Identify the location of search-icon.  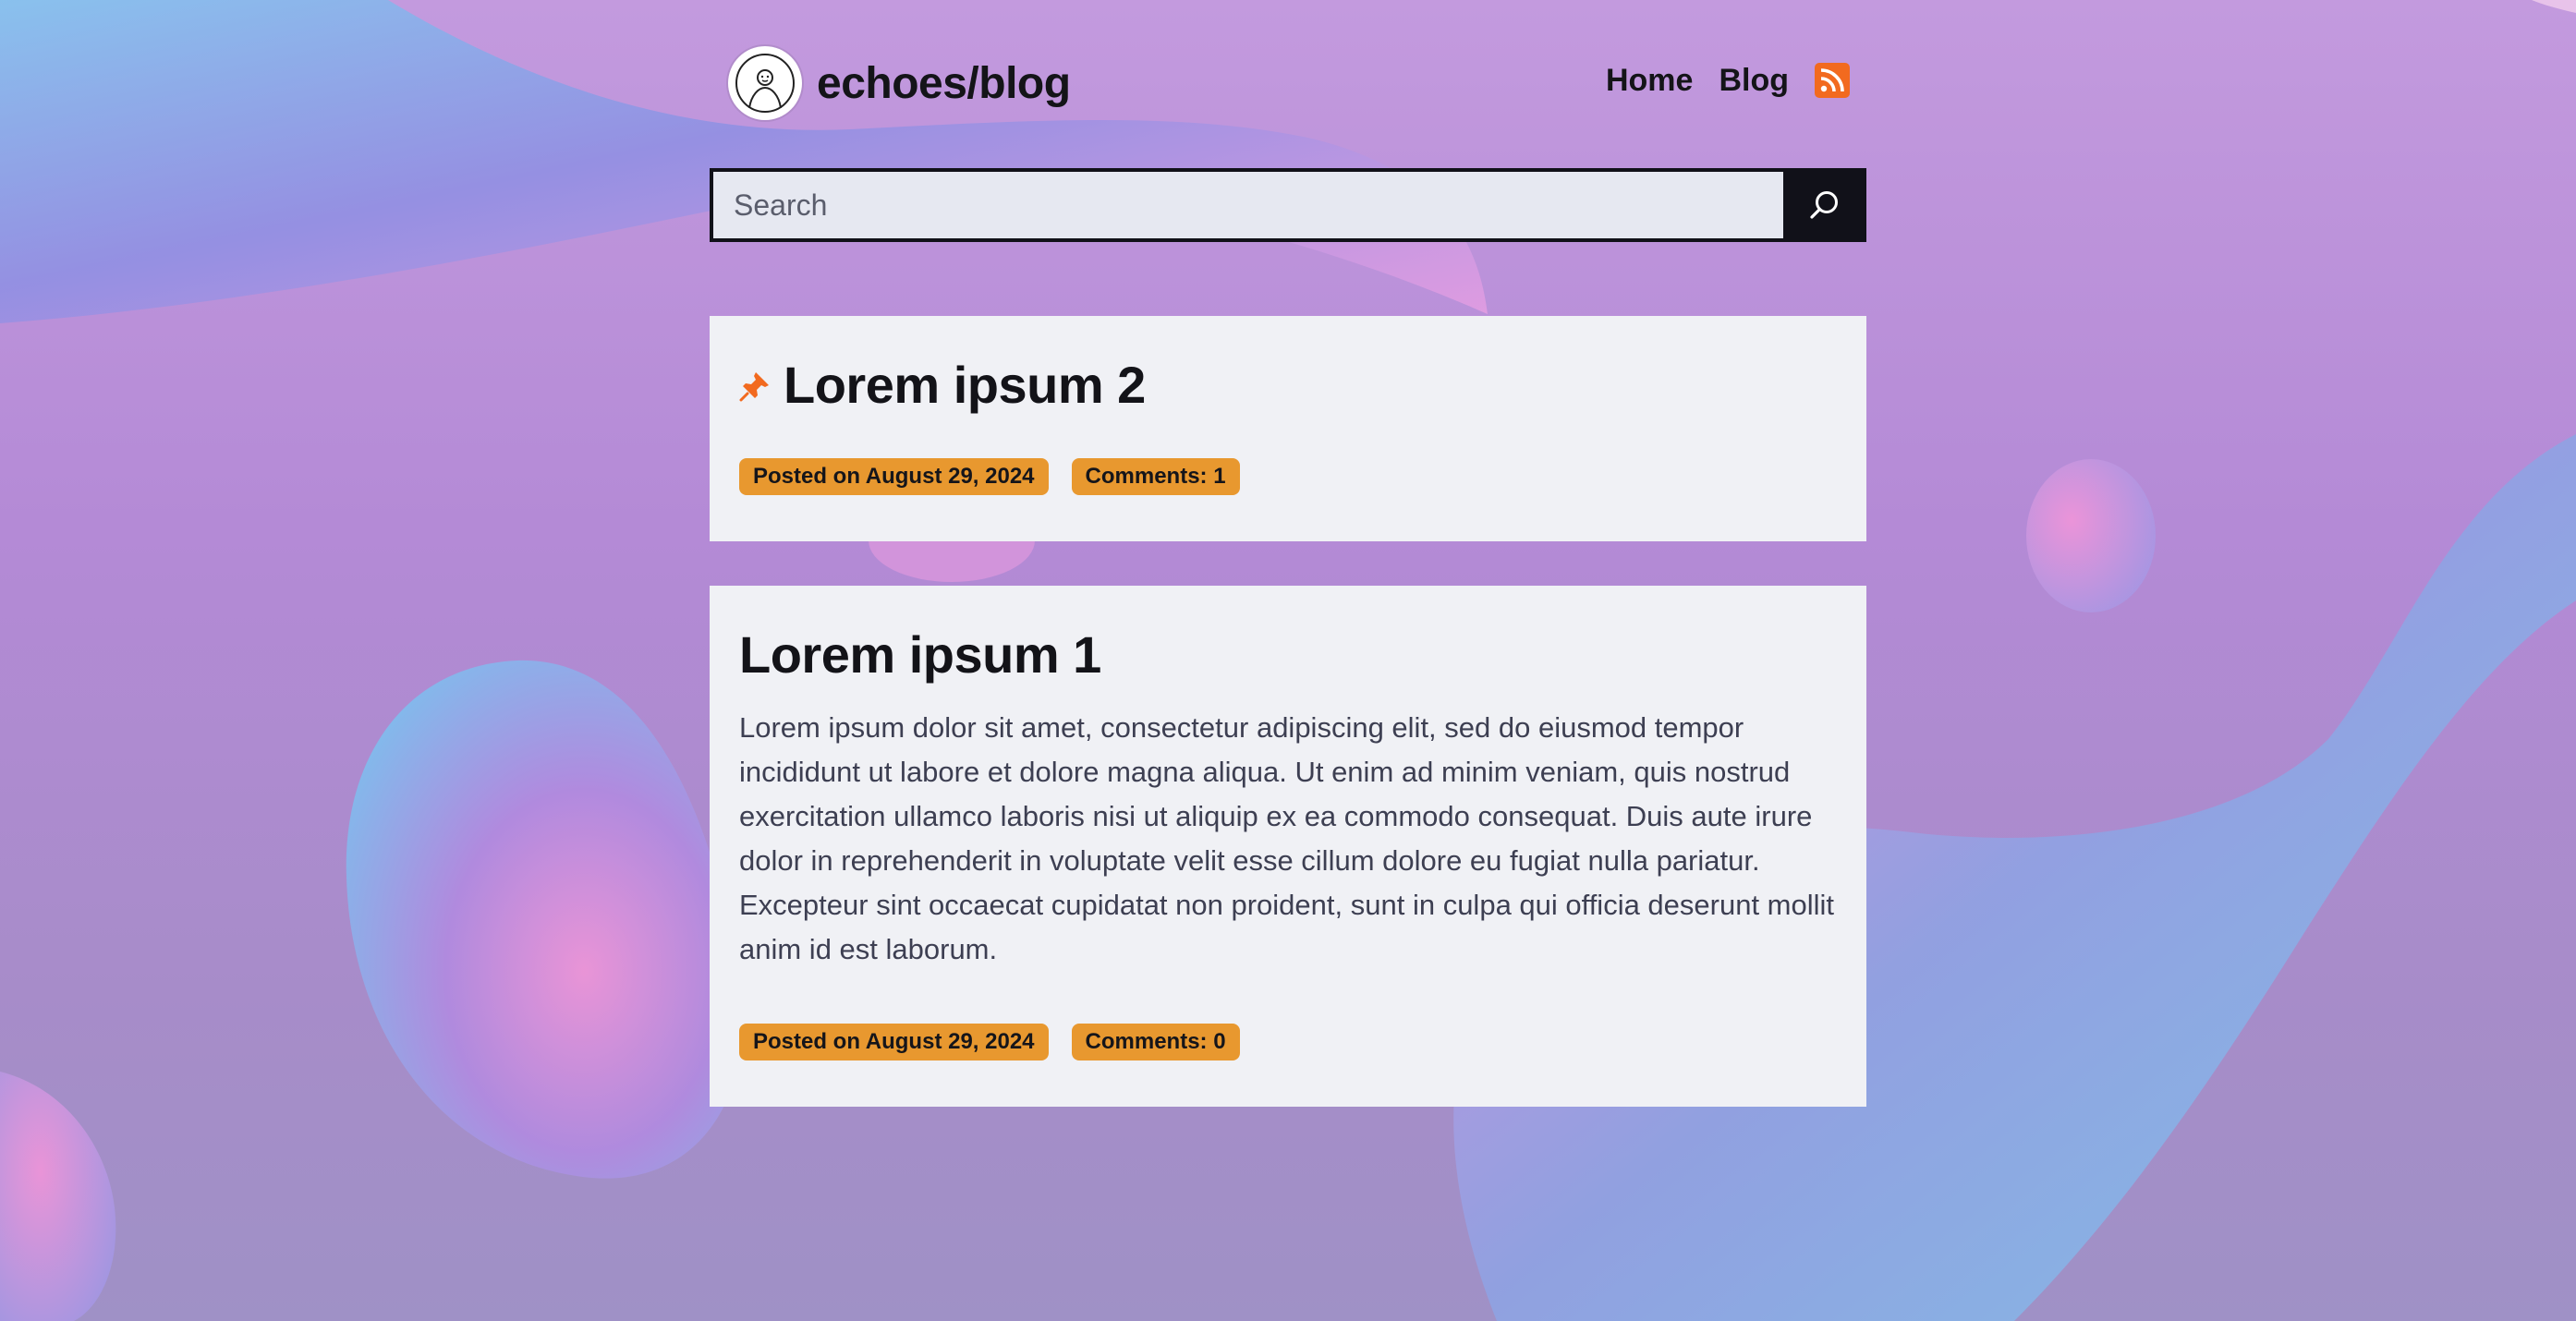
(1824, 205).